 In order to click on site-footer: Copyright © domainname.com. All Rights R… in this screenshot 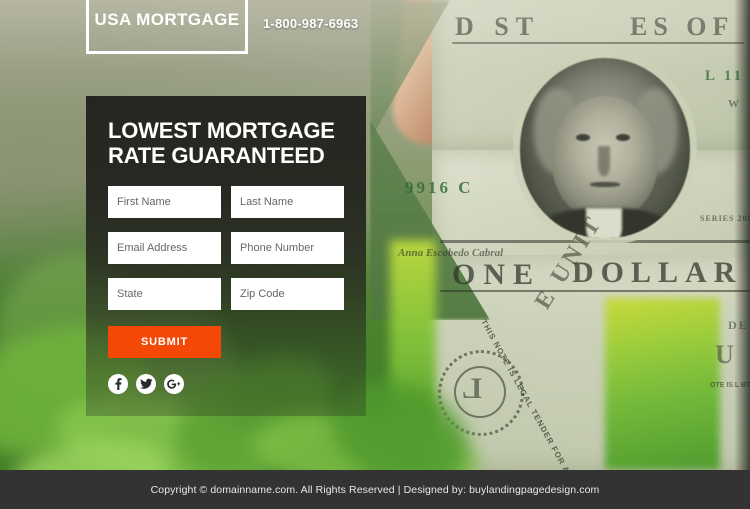, I will do `click(375, 489)`.